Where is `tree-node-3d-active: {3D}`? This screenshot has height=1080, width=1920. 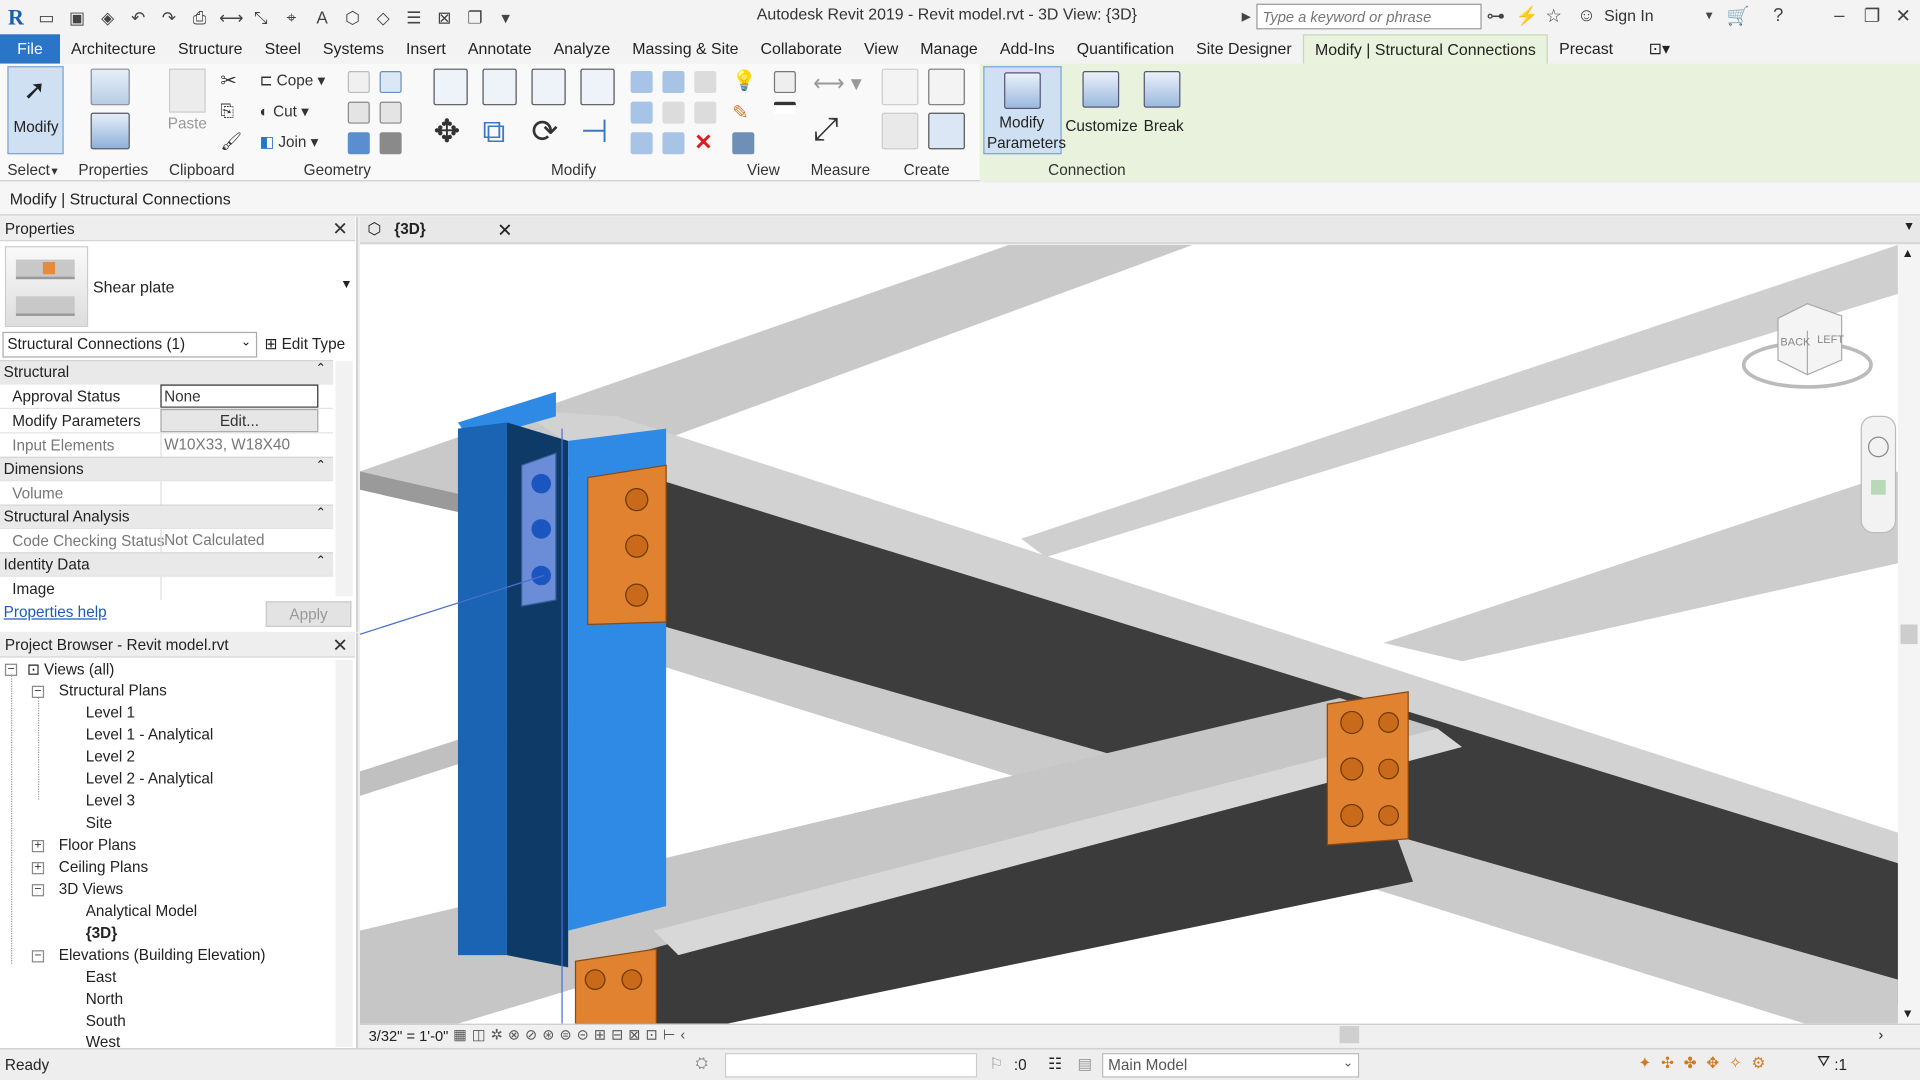
tree-node-3d-active: {3D} is located at coordinates (101, 932).